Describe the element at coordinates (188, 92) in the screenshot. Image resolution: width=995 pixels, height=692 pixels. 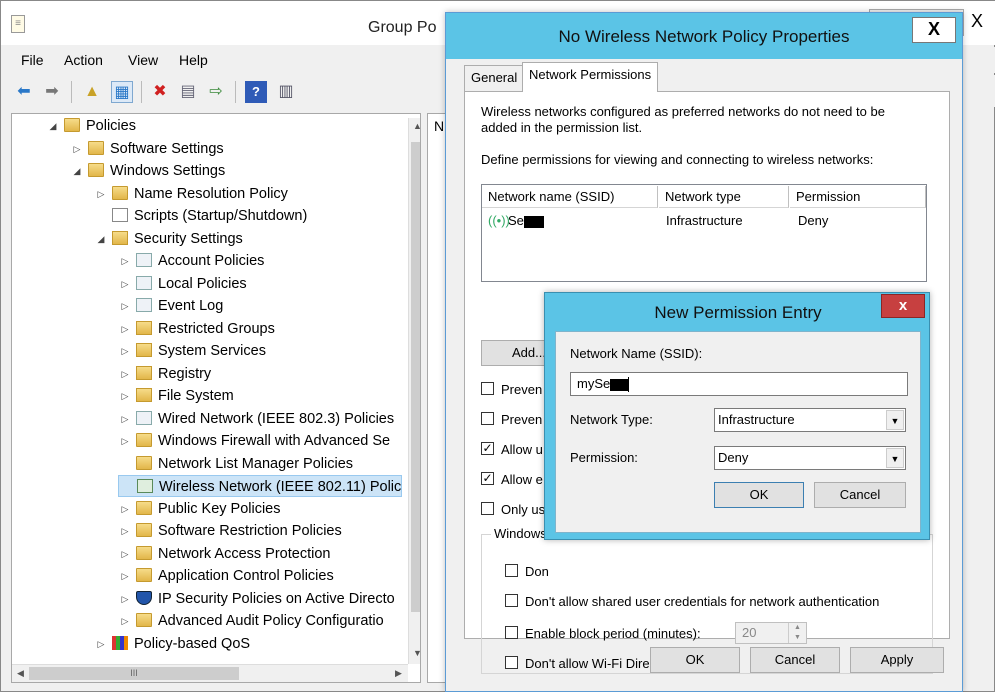
I see `properties-icon: ▤` at that location.